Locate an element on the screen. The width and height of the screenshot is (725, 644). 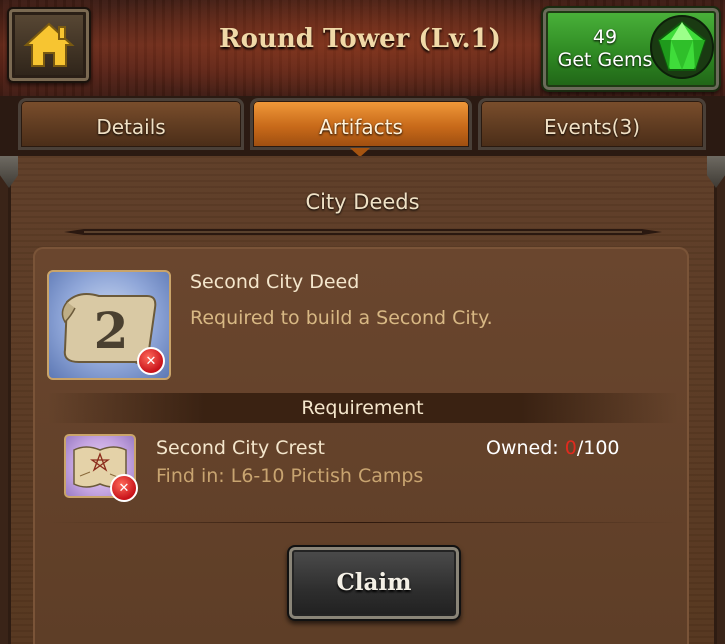
tab-details: Details is located at coordinates (131, 124).